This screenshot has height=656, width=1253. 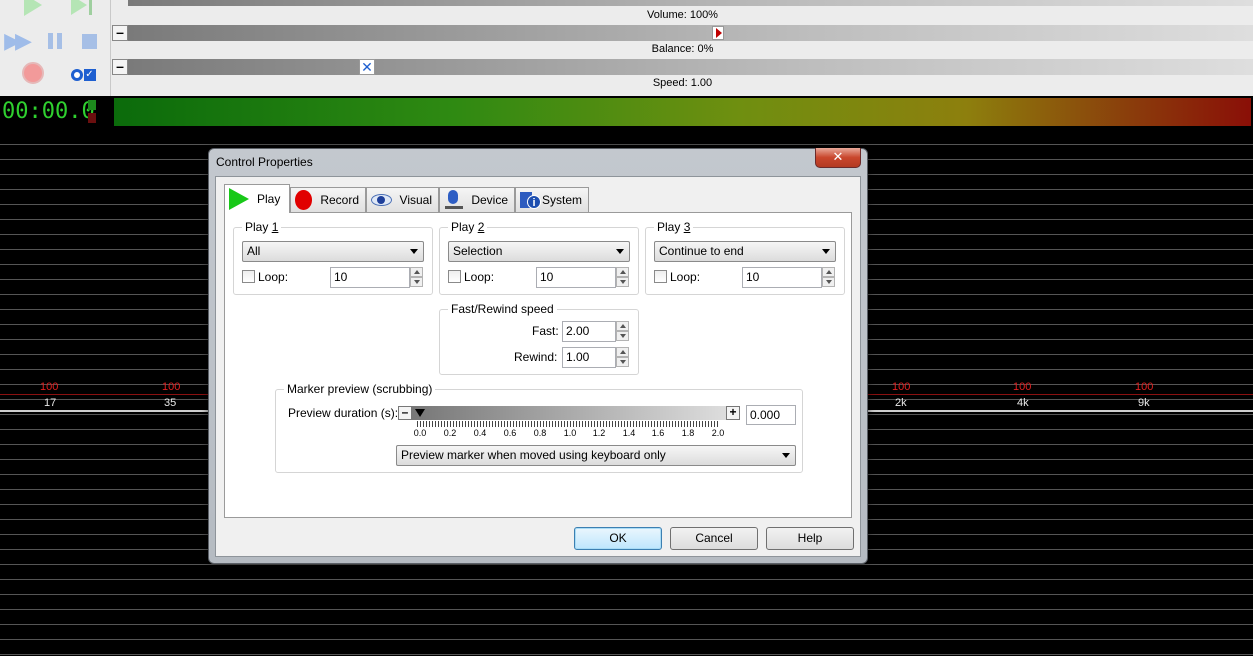 I want to click on radio-icon, so click(x=76, y=75).